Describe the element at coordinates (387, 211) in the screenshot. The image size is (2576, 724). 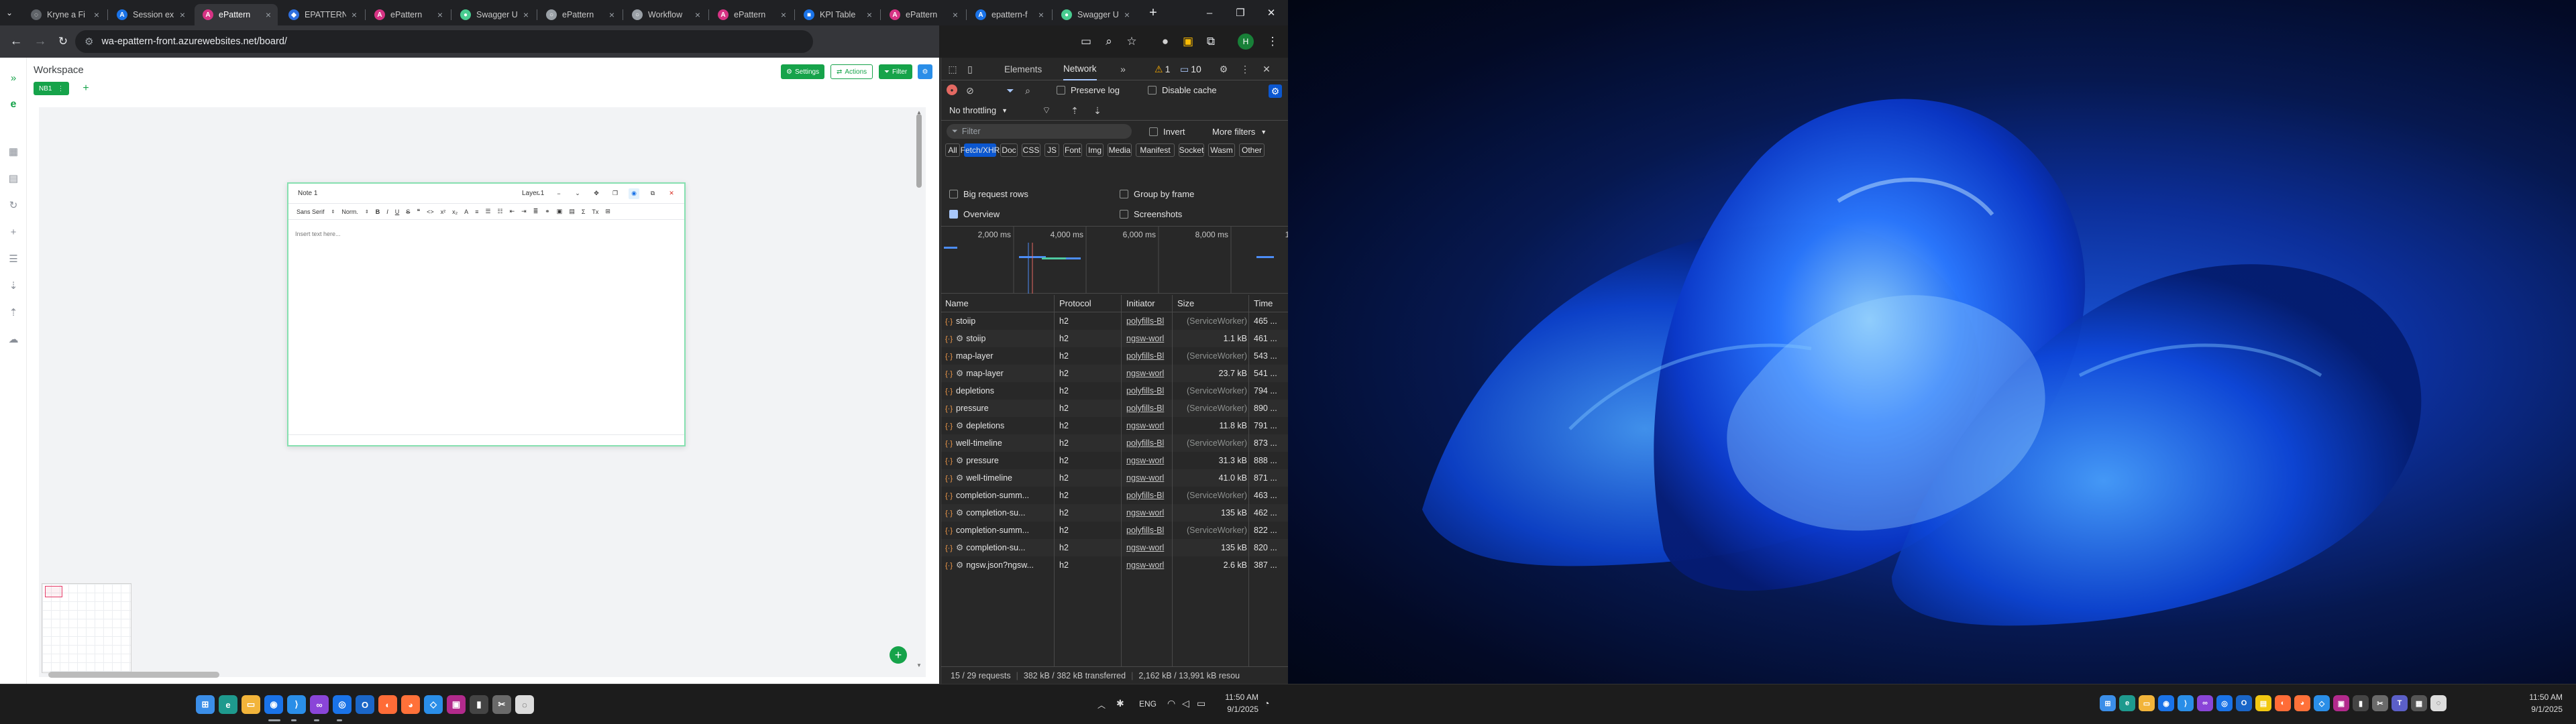
I see `italic-icon: I` at that location.